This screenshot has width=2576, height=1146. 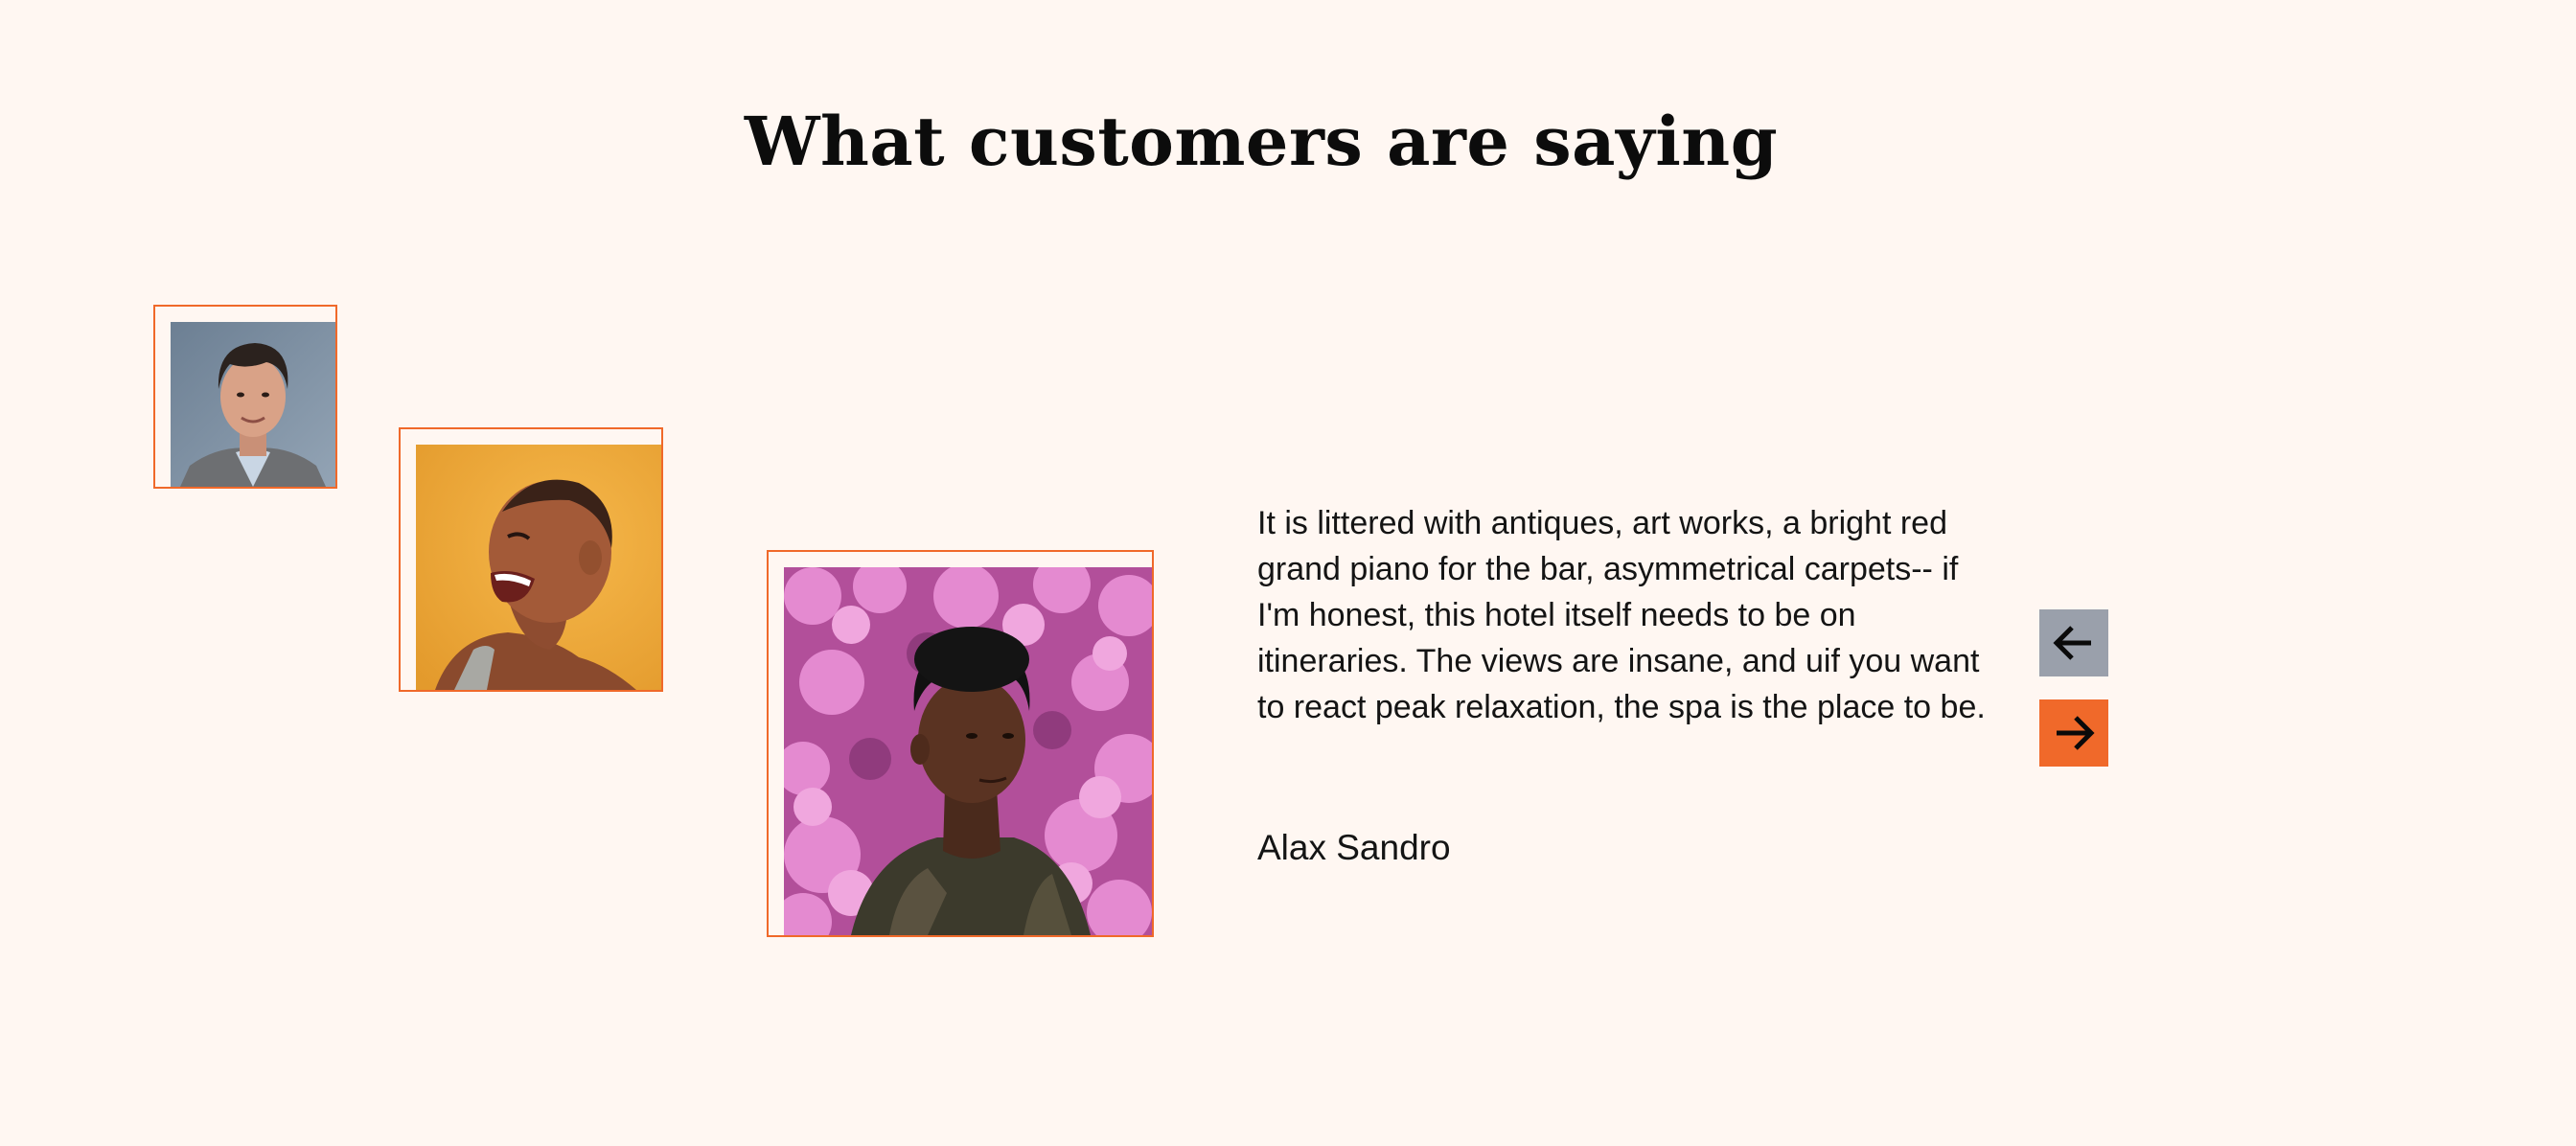 I want to click on arrow-right-icon, so click(x=2076, y=733).